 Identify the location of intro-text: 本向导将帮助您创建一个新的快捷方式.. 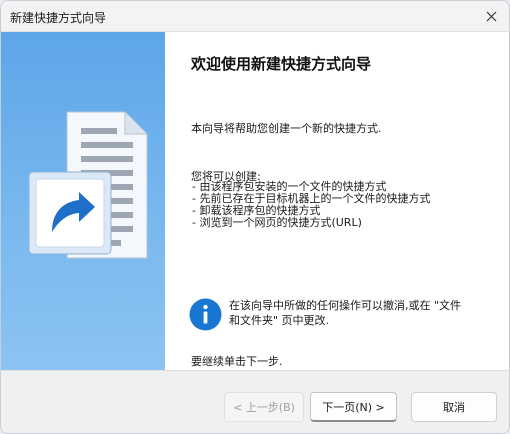
(286, 128).